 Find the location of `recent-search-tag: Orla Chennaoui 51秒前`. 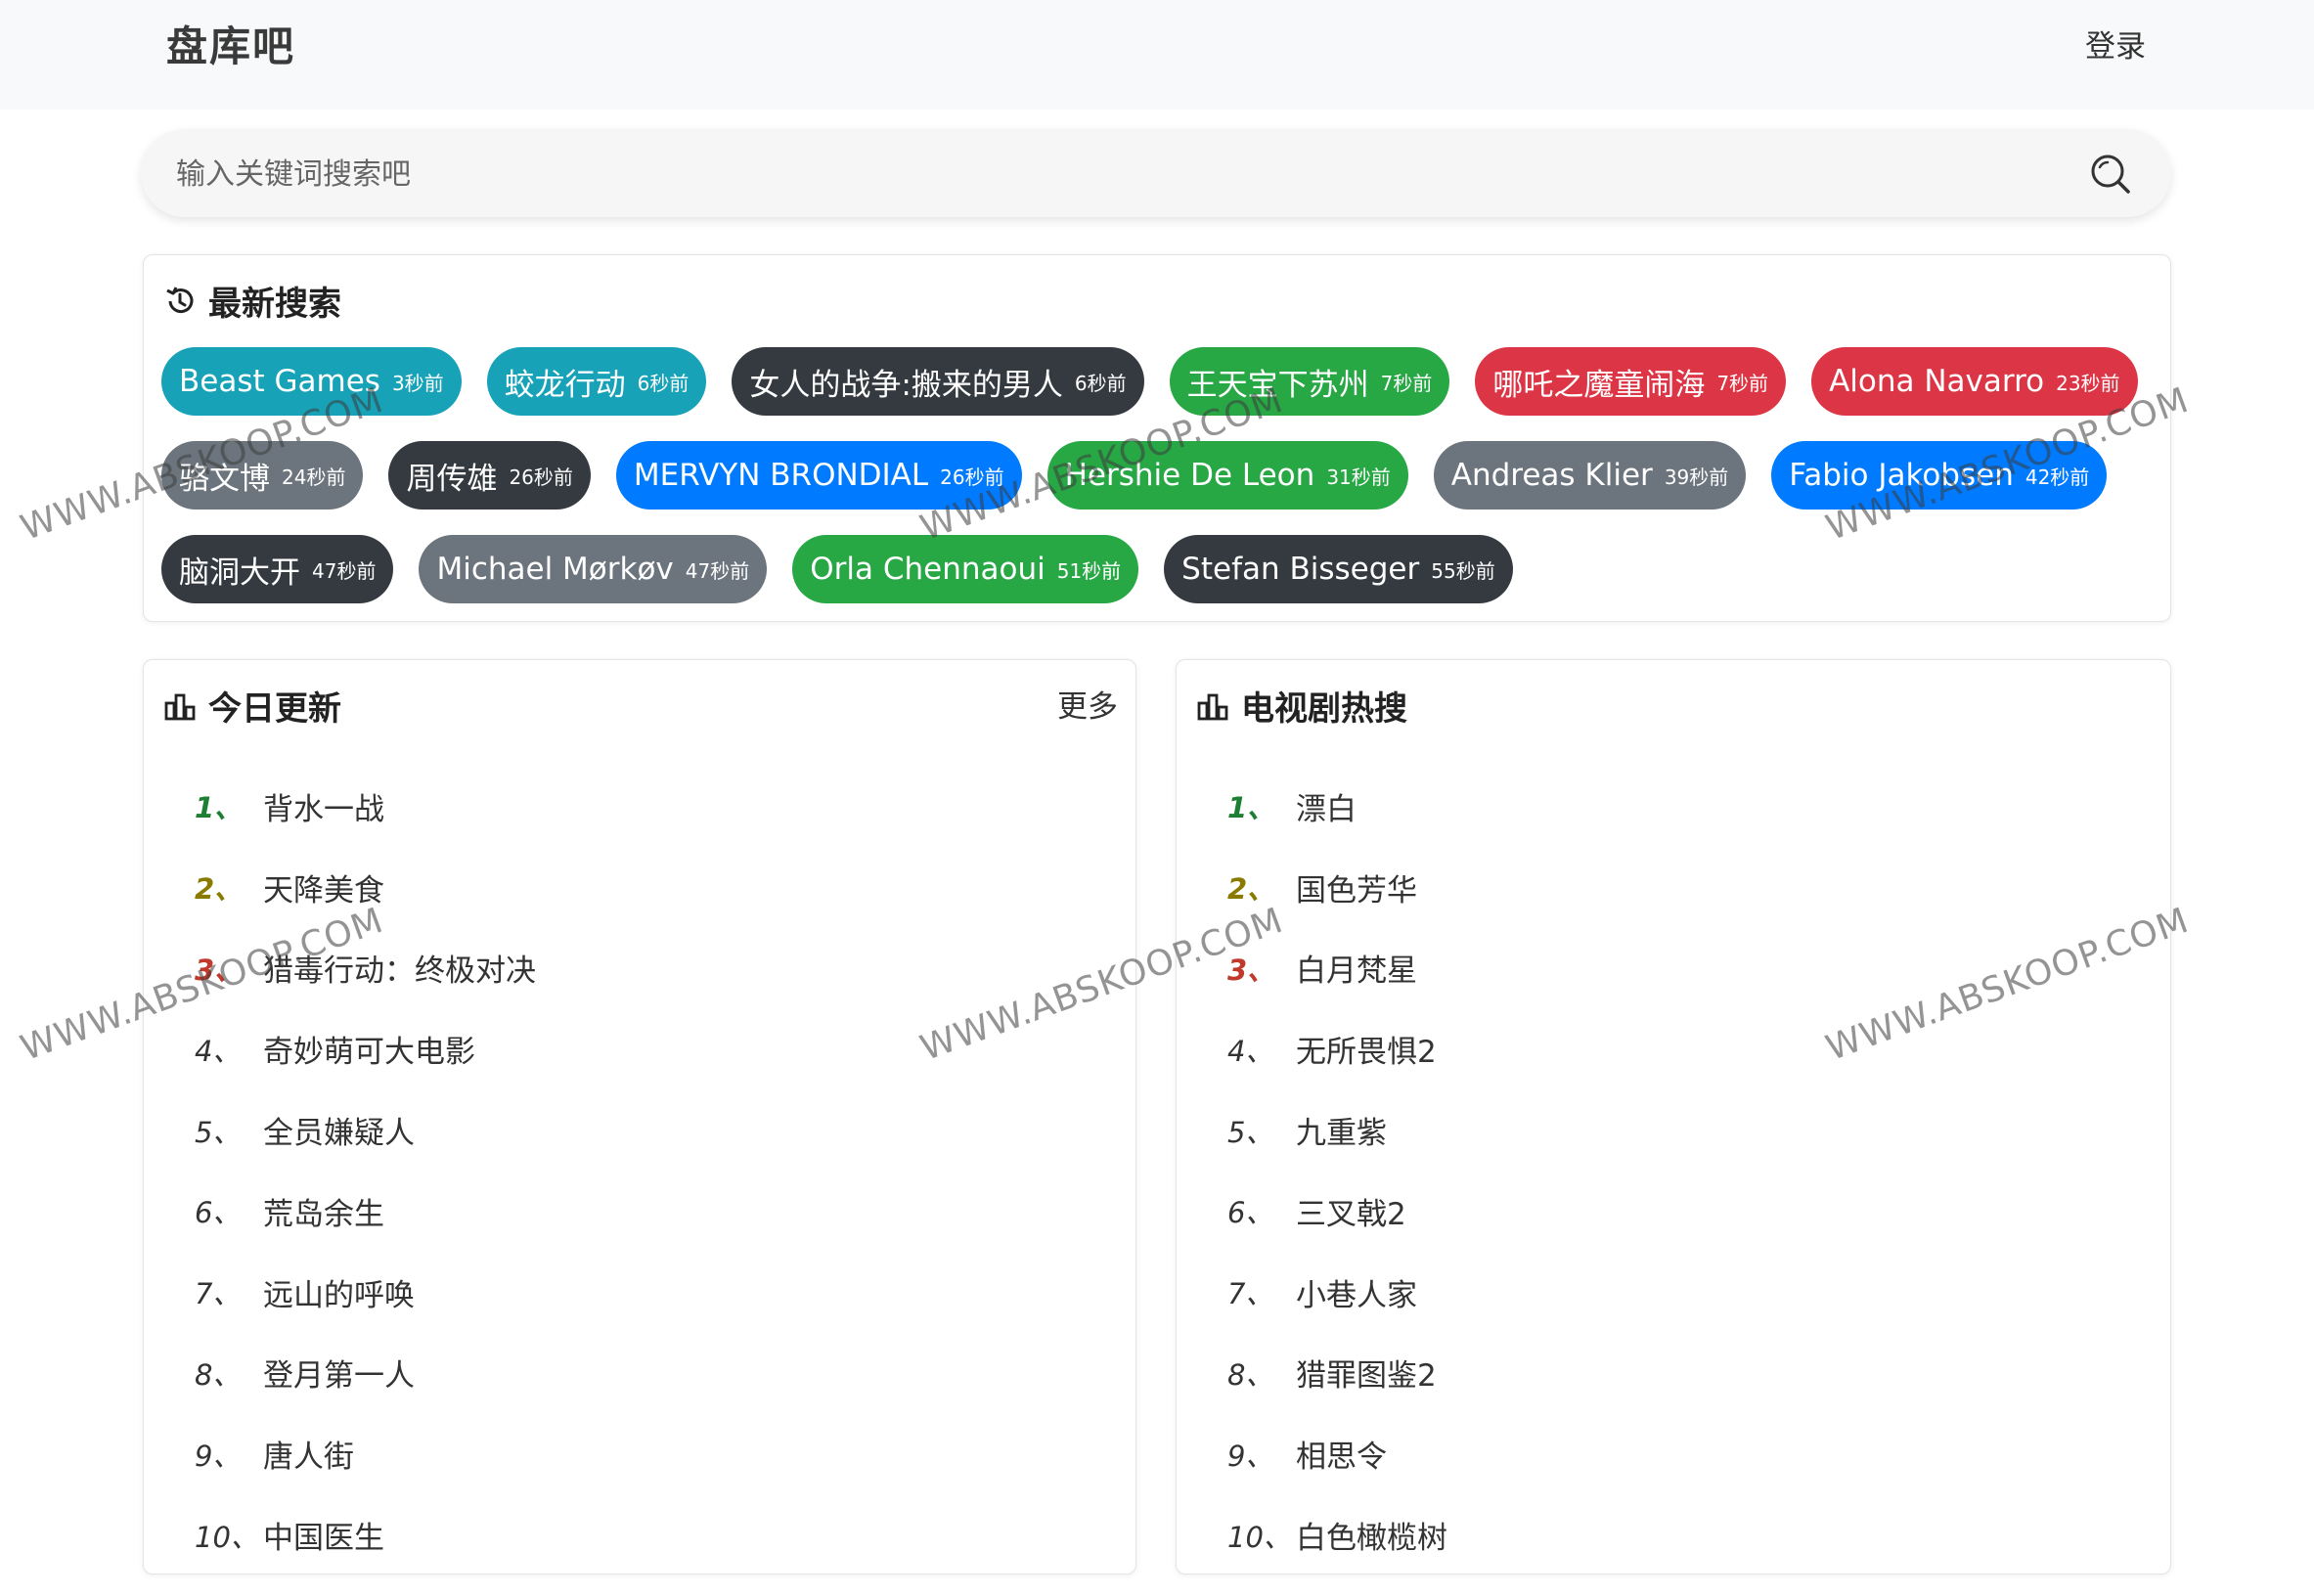

recent-search-tag: Orla Chennaoui 51秒前 is located at coordinates (965, 569).